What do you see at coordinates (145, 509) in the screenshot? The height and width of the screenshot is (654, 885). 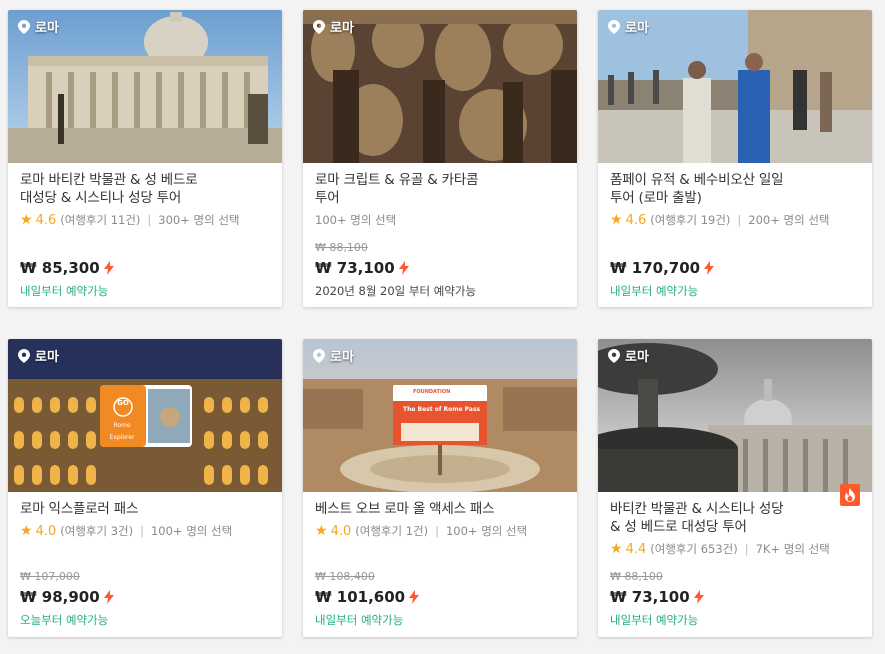 I see `product-title: 로마 익스플로러 패스` at bounding box center [145, 509].